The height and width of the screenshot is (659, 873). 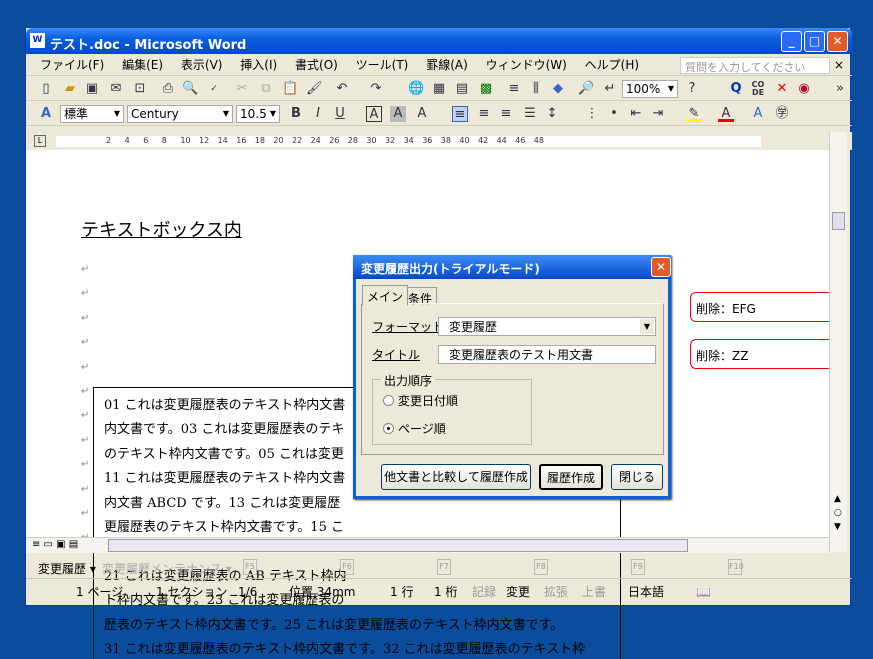 What do you see at coordinates (726, 114) in the screenshot?
I see `font-color-icon: A` at bounding box center [726, 114].